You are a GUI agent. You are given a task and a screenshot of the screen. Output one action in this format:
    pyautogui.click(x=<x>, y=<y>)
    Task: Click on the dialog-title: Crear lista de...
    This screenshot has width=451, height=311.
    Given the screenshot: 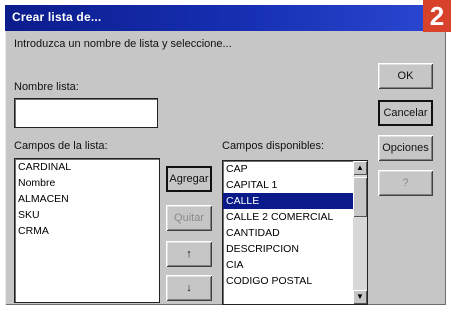 What is the action you would take?
    pyautogui.click(x=57, y=17)
    